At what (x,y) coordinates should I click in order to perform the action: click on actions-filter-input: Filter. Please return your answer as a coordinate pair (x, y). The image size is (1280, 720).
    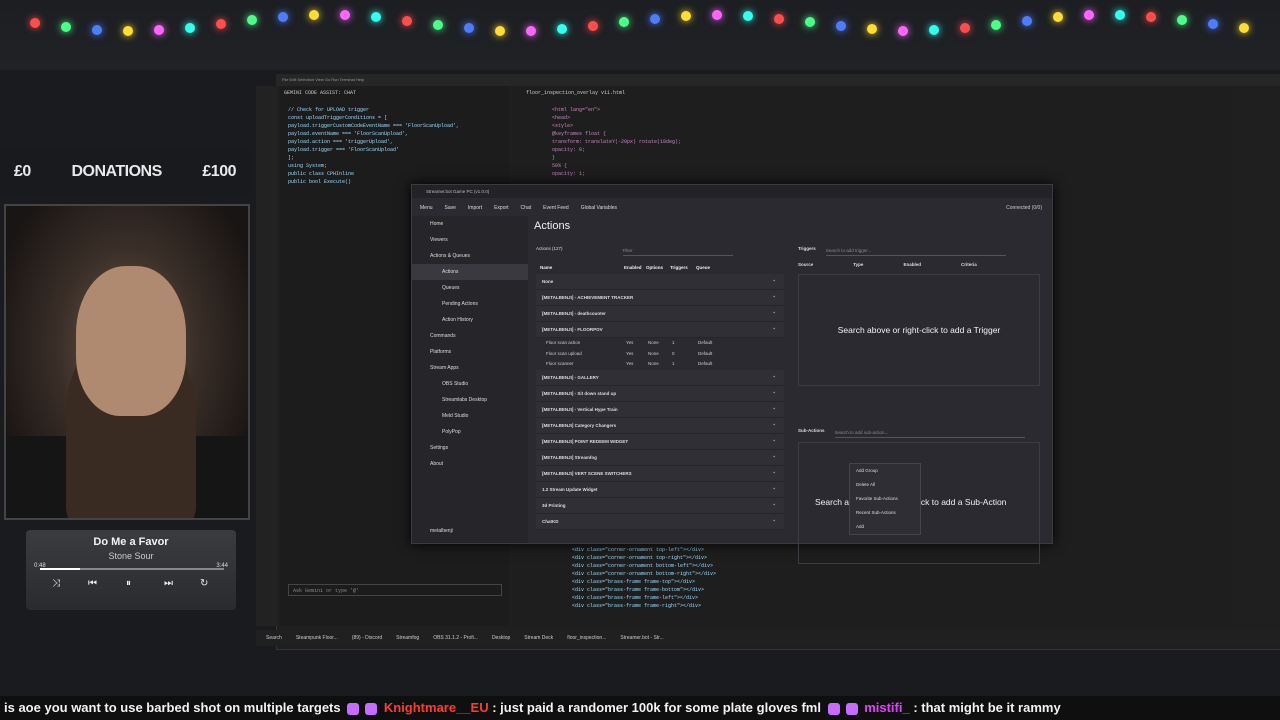
    Looking at the image, I should click on (677, 251).